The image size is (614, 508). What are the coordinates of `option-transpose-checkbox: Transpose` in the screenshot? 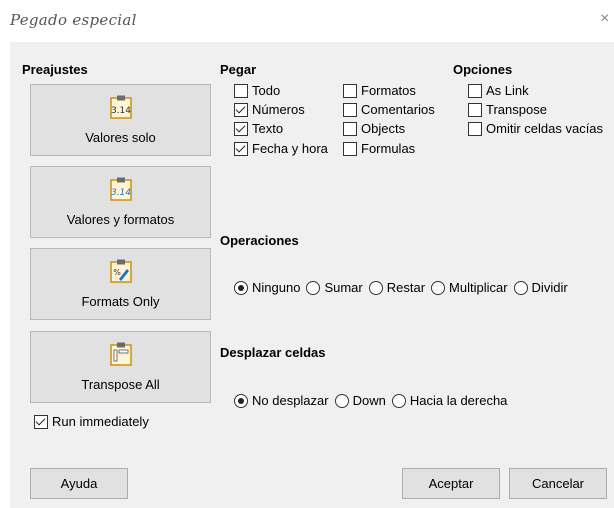 It's located at (507, 109).